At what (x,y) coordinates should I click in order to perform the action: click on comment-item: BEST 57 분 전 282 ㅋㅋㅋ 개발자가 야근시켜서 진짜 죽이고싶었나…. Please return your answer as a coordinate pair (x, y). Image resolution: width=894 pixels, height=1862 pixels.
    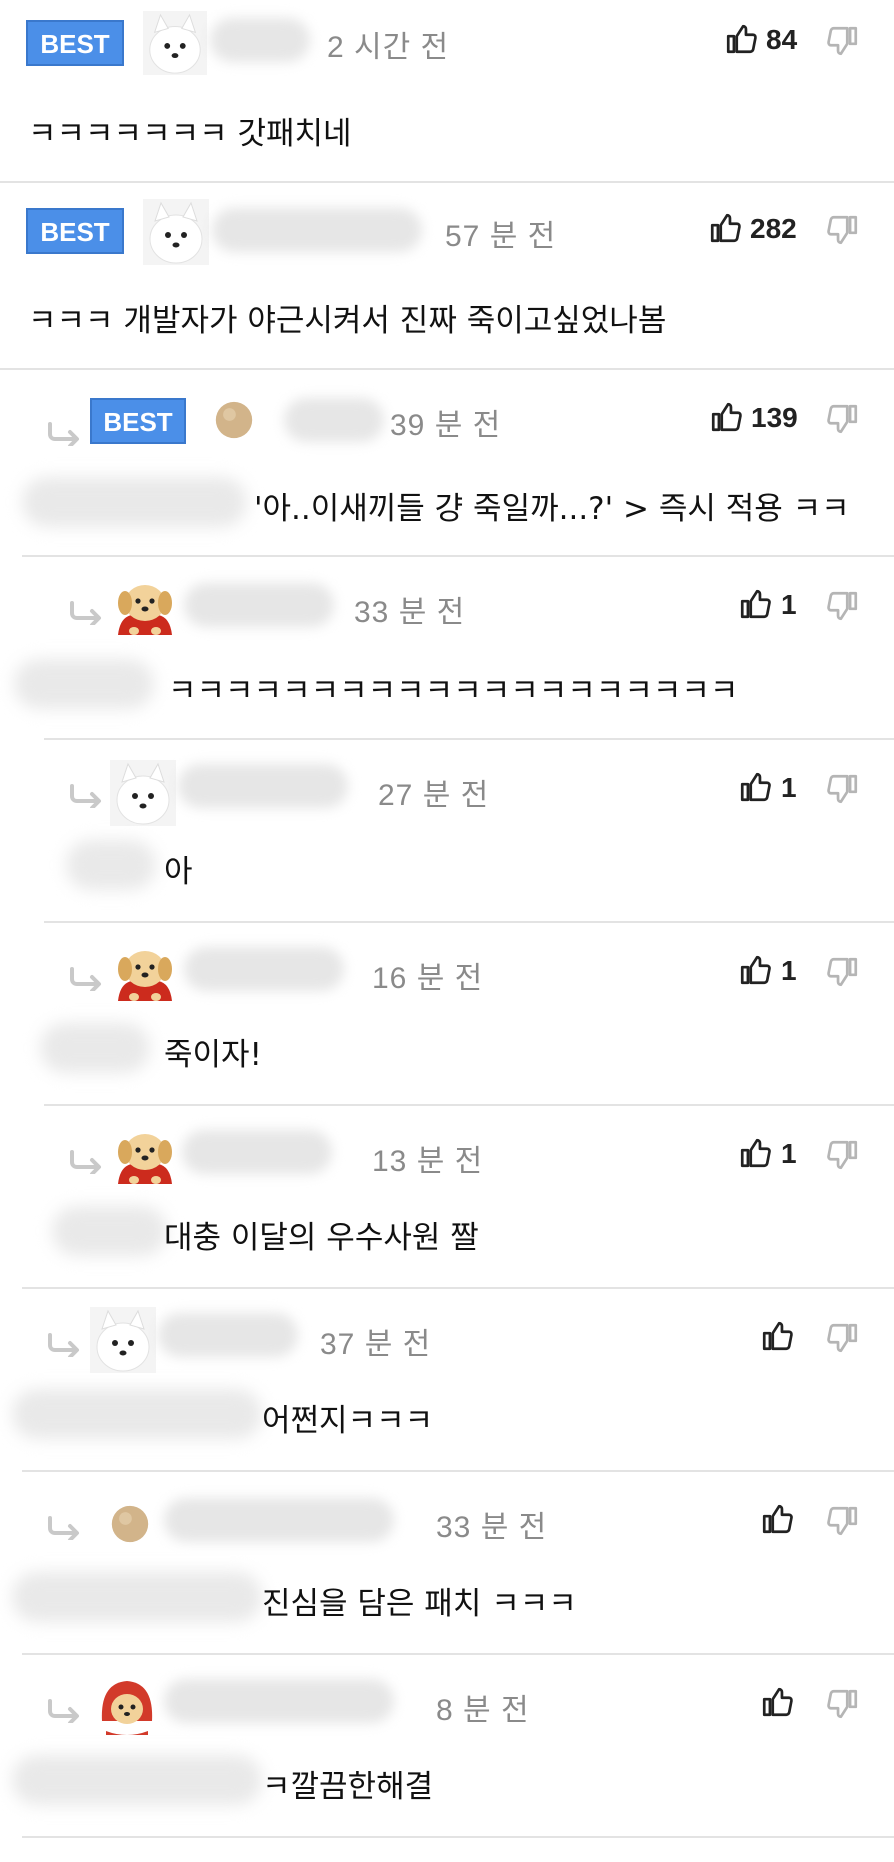
    Looking at the image, I should click on (447, 276).